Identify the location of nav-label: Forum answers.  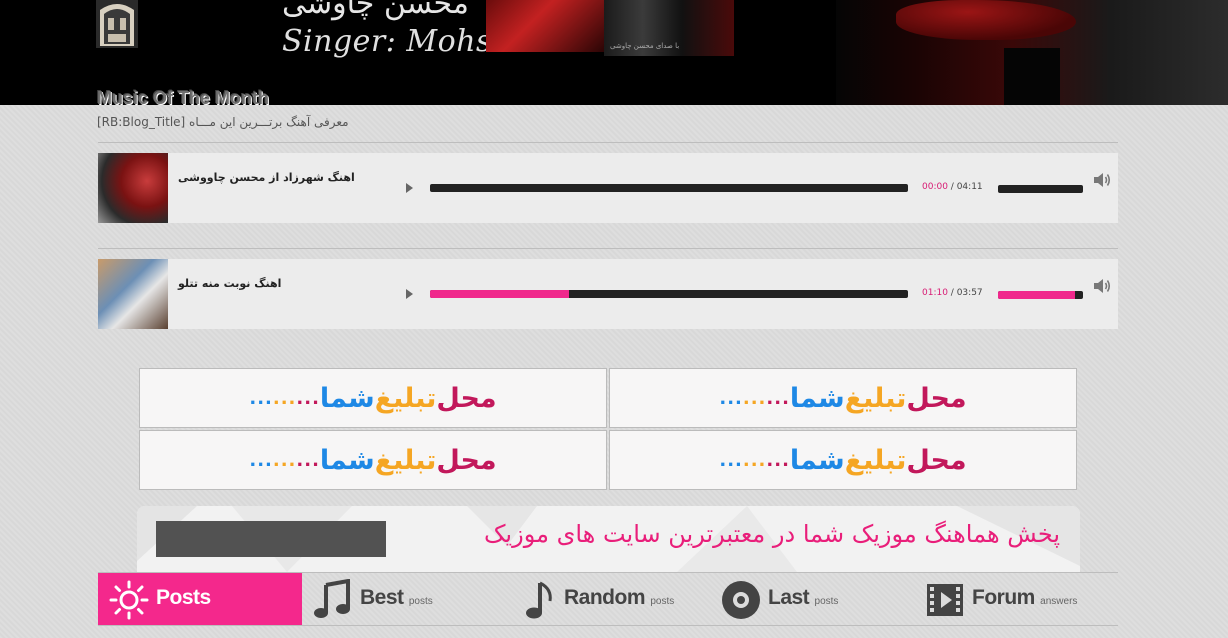
(1024, 598).